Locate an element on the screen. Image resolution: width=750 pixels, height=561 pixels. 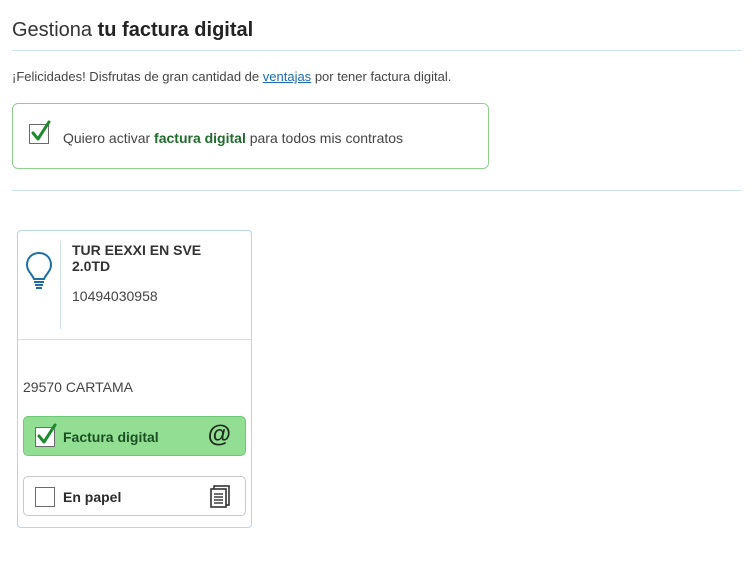
digital-invoice-option: Factura digital @ is located at coordinates (134, 436).